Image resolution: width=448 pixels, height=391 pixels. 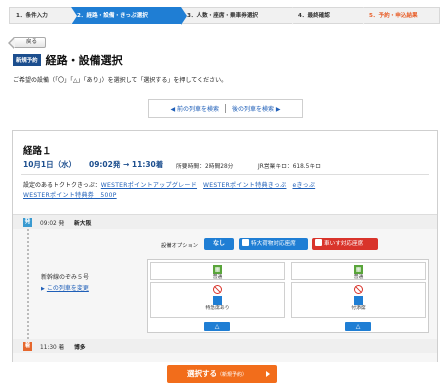 What do you see at coordinates (180, 246) in the screenshot?
I see `equipment-label: 設備オプション` at bounding box center [180, 246].